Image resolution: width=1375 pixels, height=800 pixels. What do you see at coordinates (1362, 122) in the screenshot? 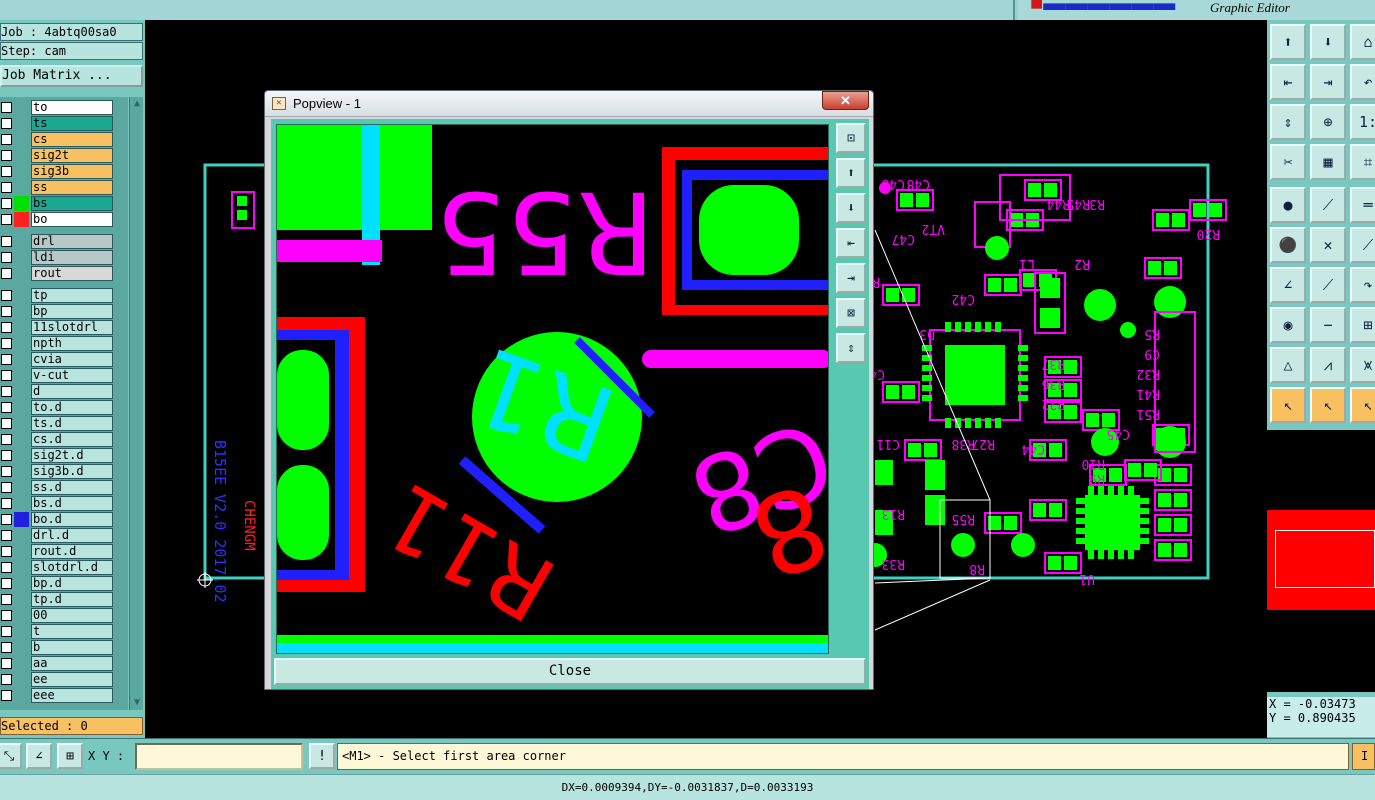
I see `zoom-ratio-icon: 1:` at bounding box center [1362, 122].